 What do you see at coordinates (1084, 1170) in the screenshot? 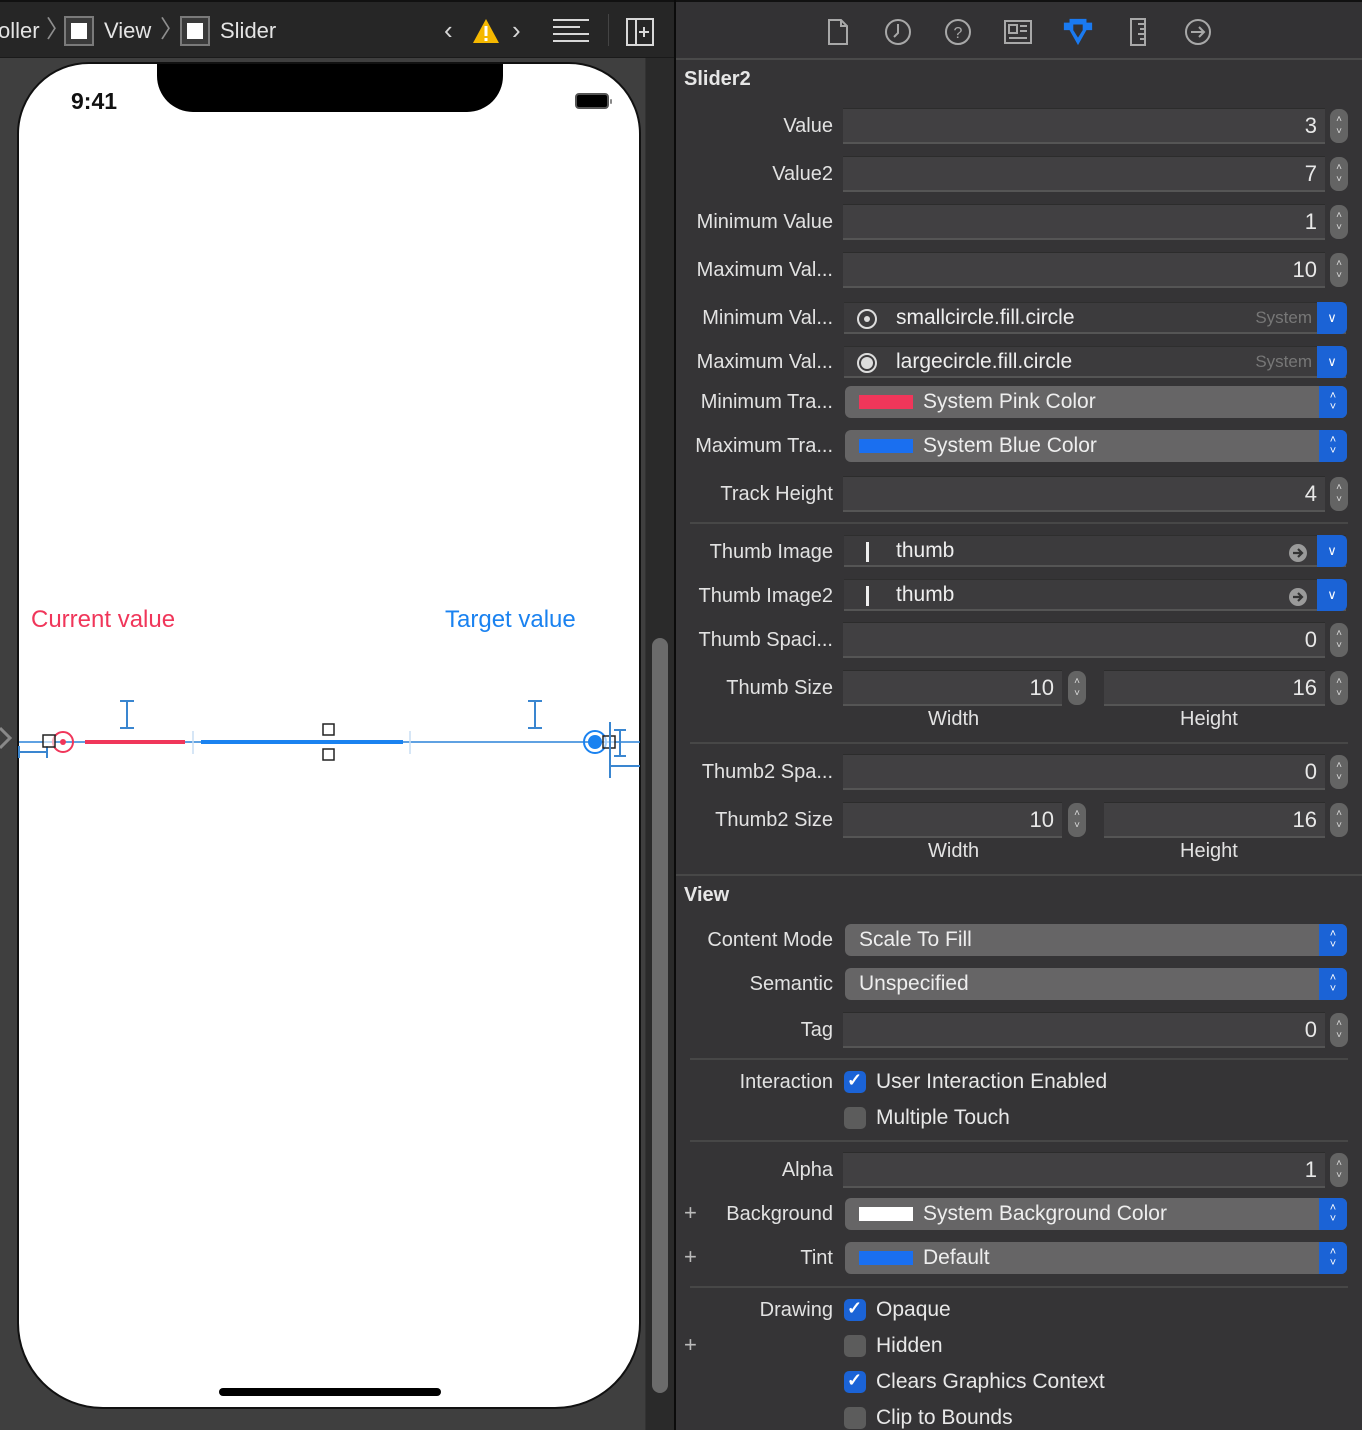
I see `alpha-field: 1` at bounding box center [1084, 1170].